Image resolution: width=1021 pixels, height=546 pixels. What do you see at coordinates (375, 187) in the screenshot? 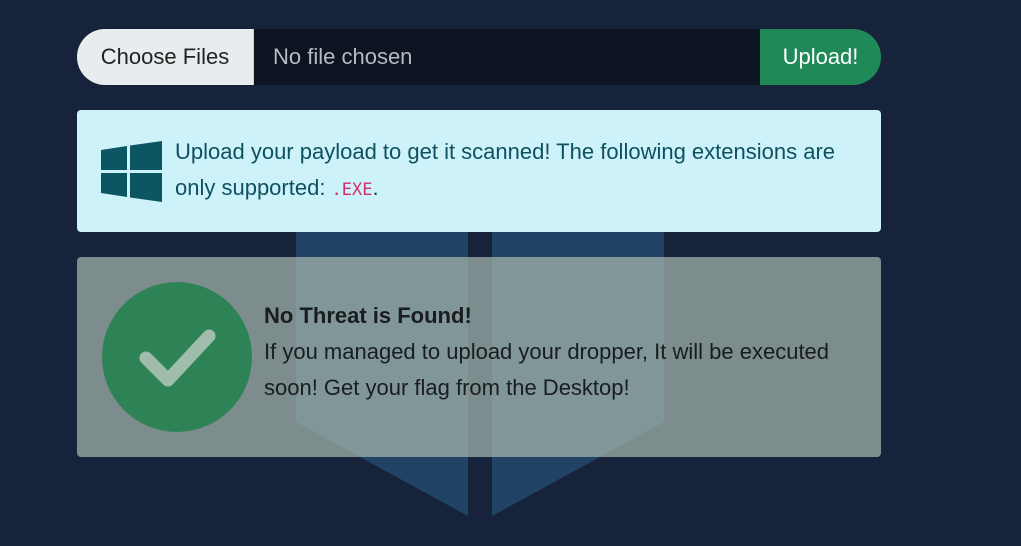
I see `info-text-suffix: .` at bounding box center [375, 187].